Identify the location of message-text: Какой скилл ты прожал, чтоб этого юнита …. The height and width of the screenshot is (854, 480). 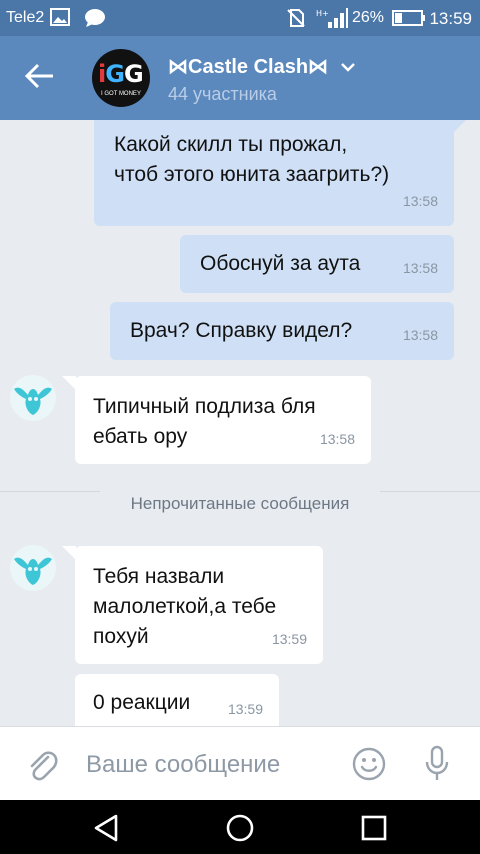
(252, 159).